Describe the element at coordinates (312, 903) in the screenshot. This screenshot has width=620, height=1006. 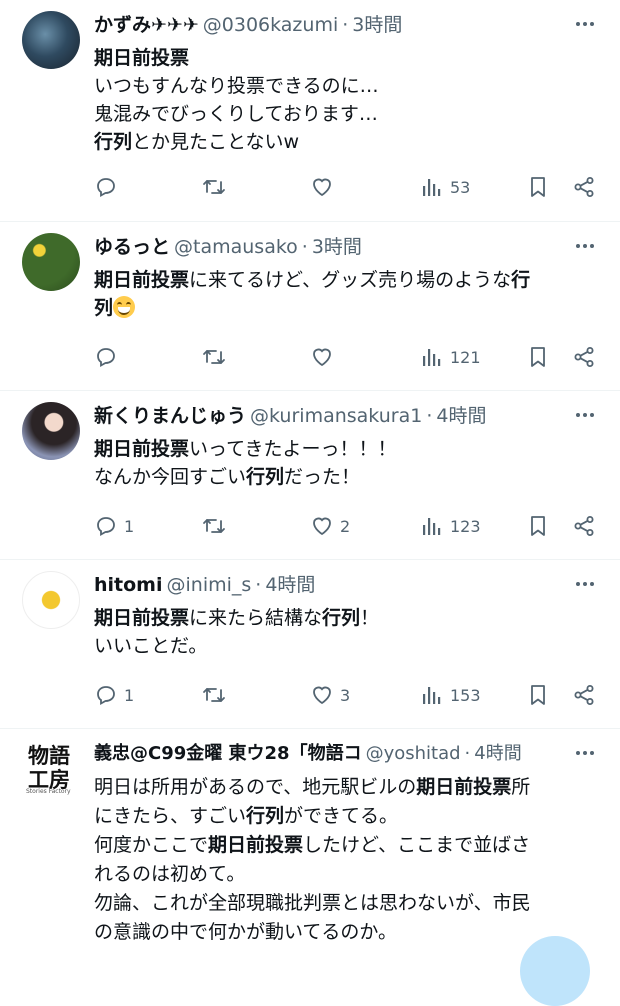
I see `text-segment: 勿論、これが全部現職批判票とは思わないが、市民` at that location.